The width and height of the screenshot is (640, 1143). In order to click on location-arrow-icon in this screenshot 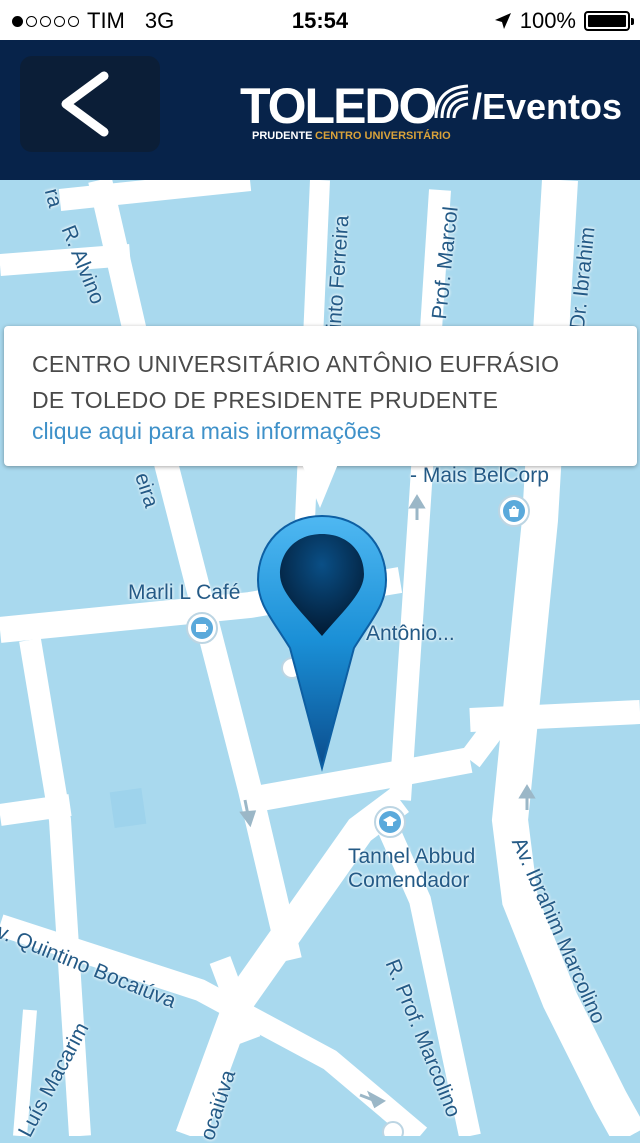, I will do `click(502, 21)`.